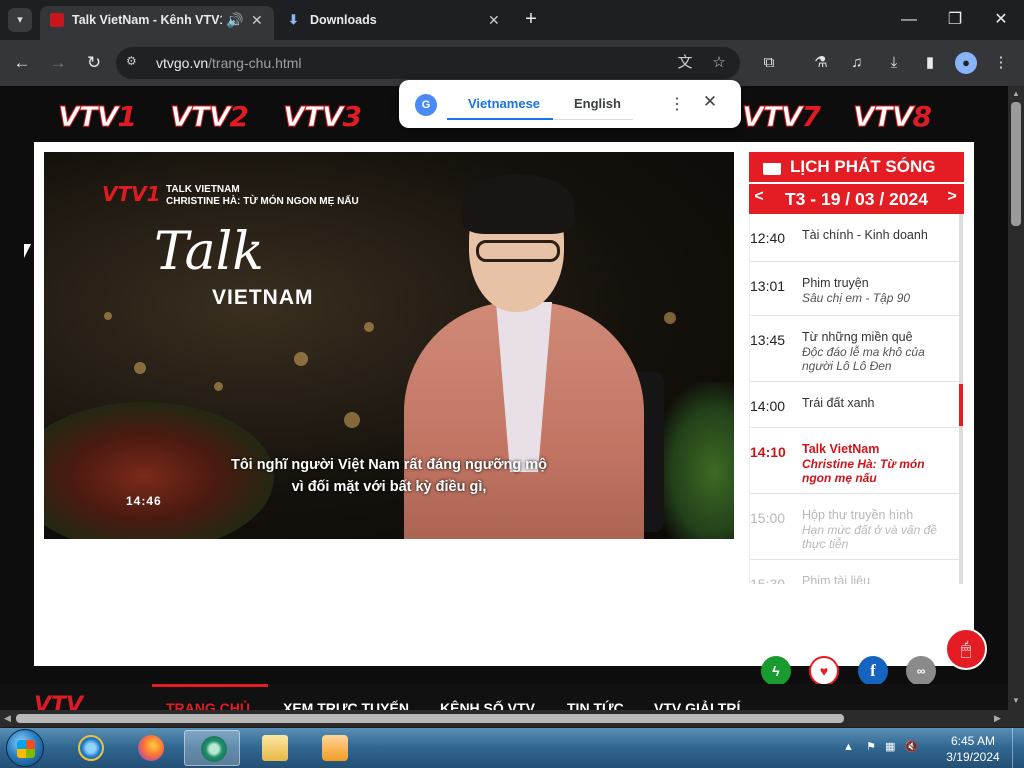 Image resolution: width=1024 pixels, height=768 pixels. What do you see at coordinates (891, 117) in the screenshot?
I see `channel-vtv8-logo: VTV8` at bounding box center [891, 117].